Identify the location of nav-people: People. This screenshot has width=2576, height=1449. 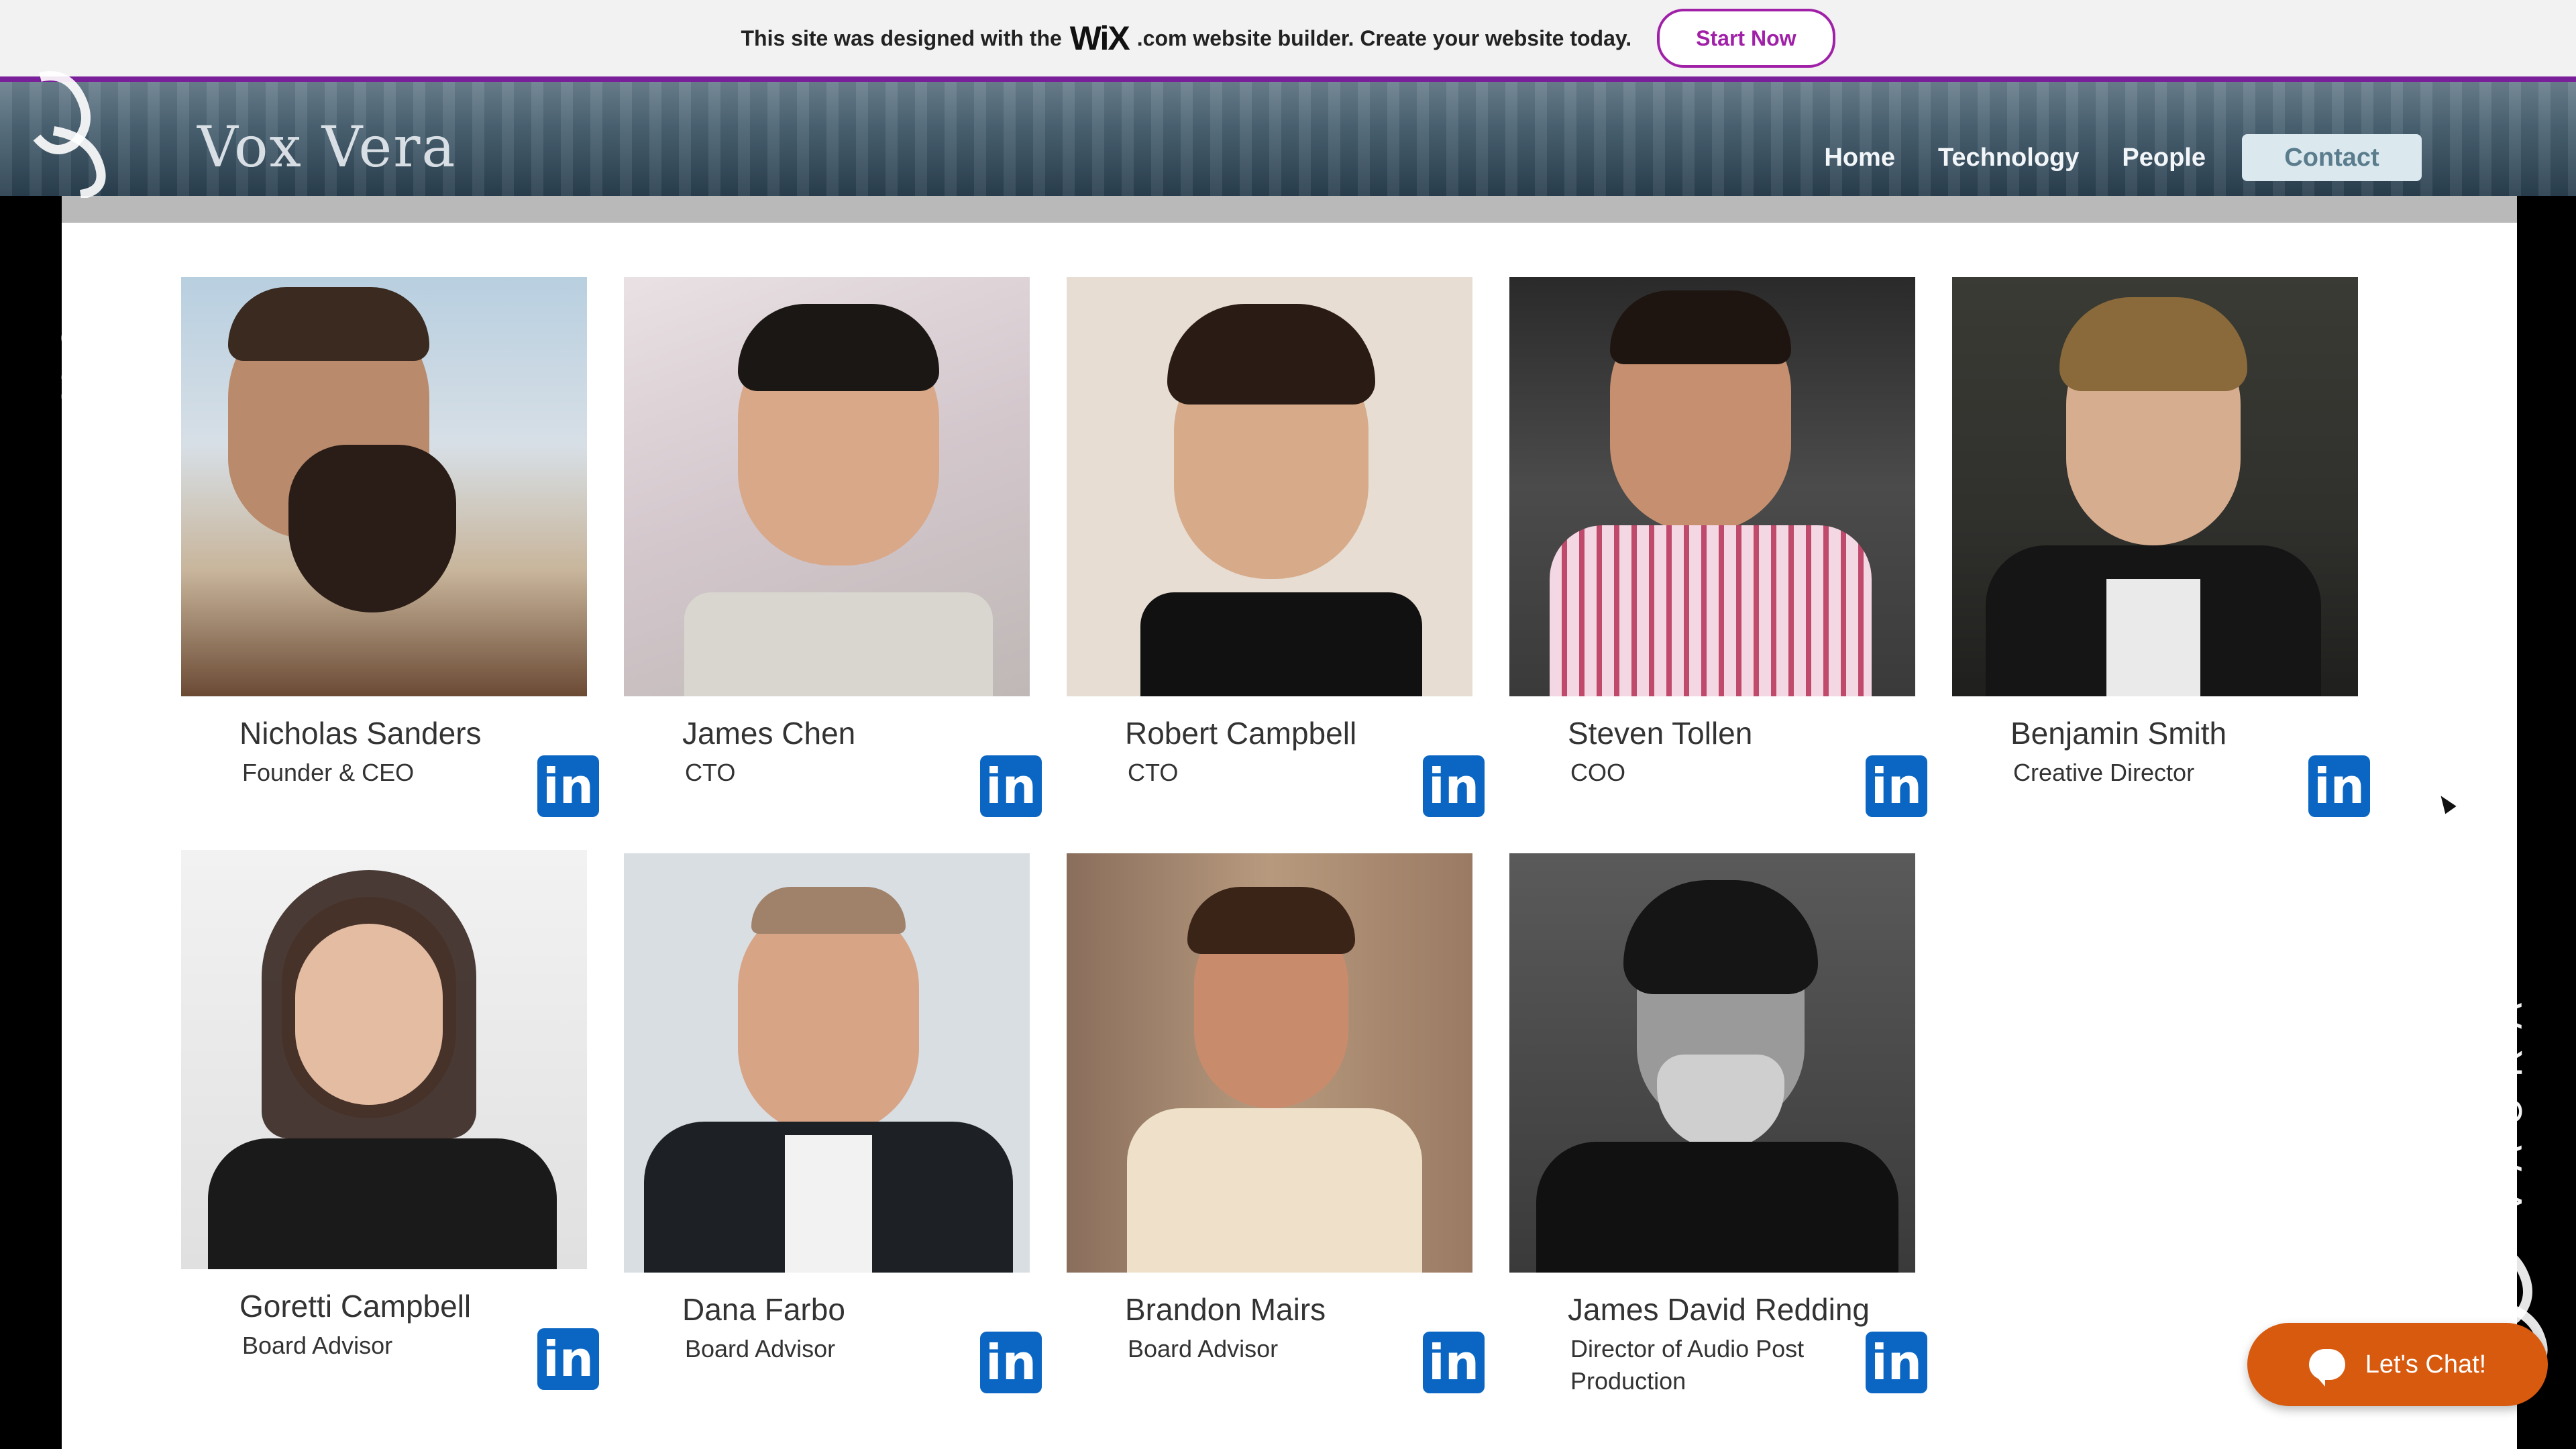
(2164, 158).